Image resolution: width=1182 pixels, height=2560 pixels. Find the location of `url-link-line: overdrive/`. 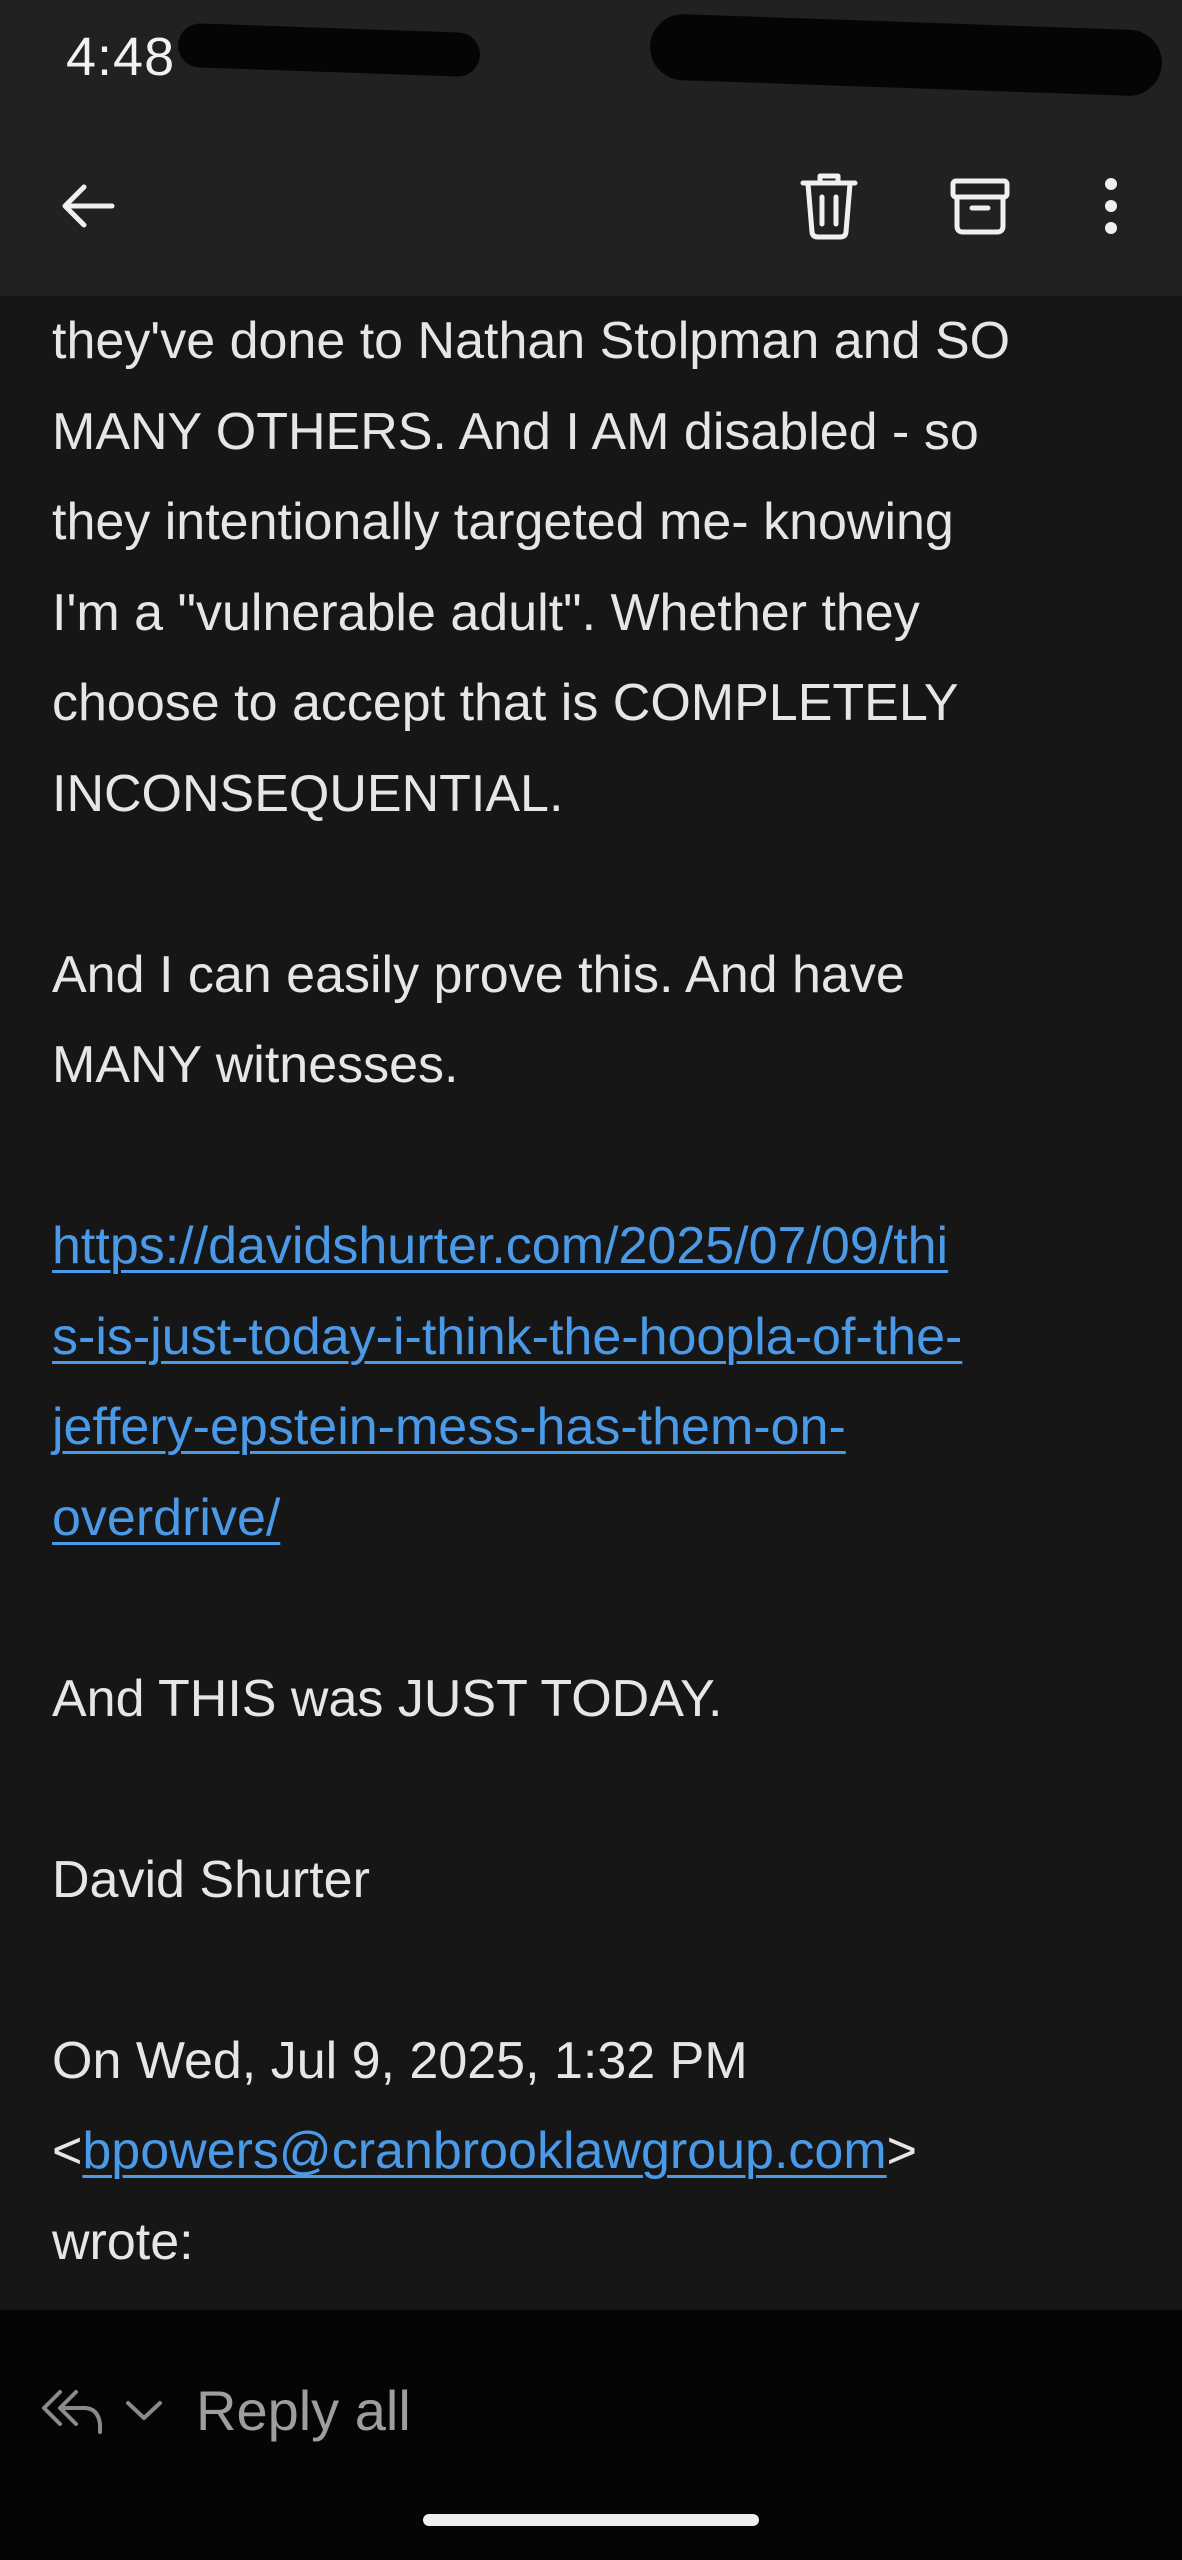

url-link-line: overdrive/ is located at coordinates (592, 1518).